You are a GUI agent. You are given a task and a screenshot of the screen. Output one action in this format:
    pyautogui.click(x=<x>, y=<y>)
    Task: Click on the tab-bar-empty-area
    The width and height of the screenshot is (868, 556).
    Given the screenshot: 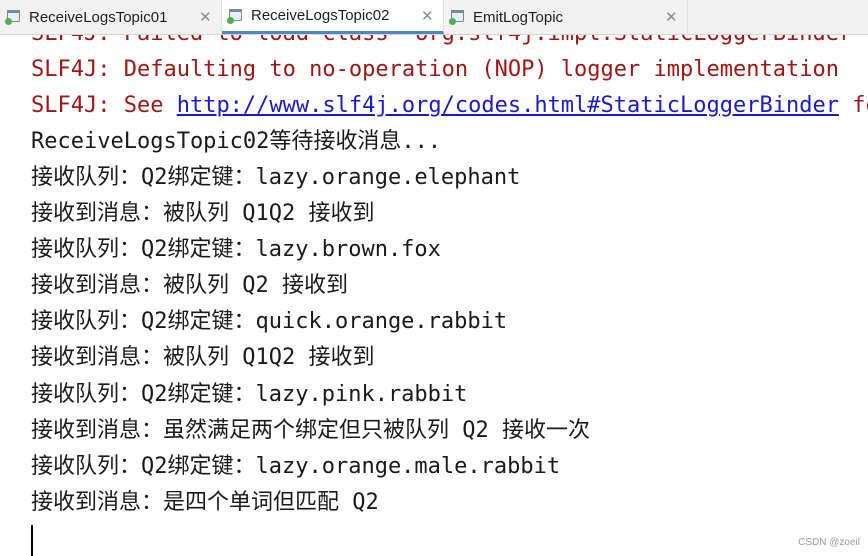 What is the action you would take?
    pyautogui.click(x=778, y=17)
    